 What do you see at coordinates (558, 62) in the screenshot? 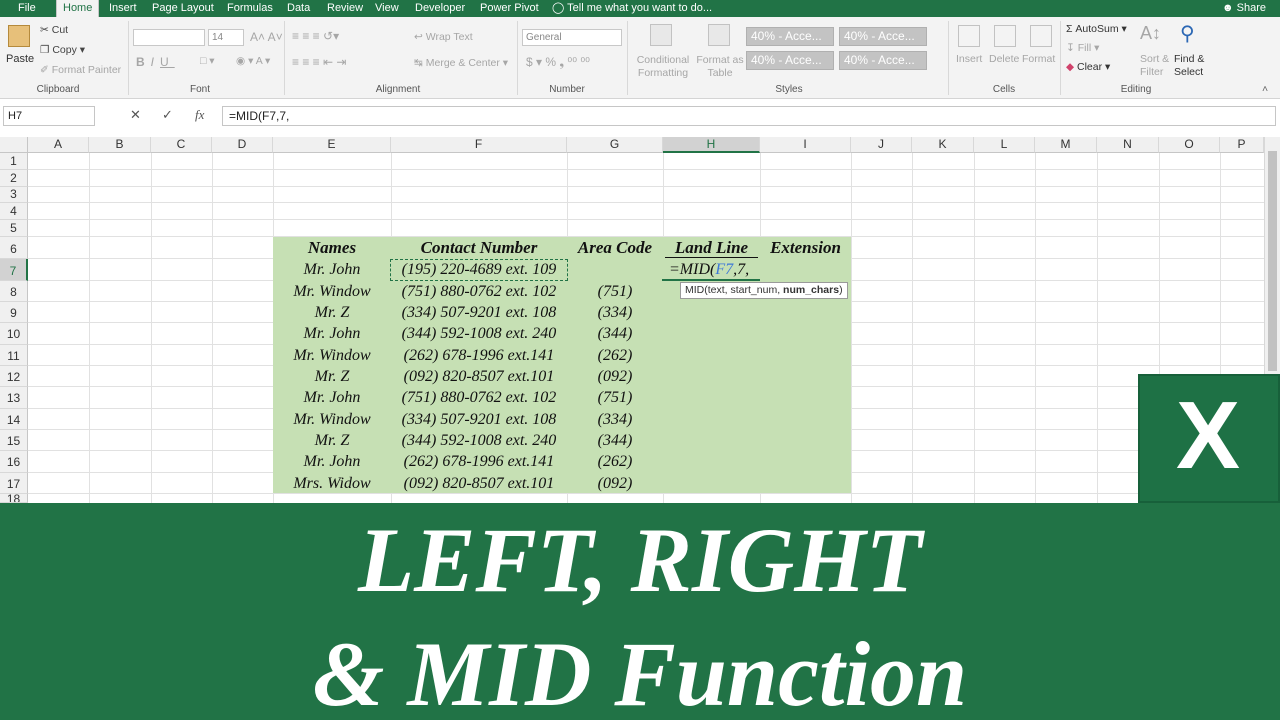
I see `number-format-icons: $ ▾ % ❟ ⁰⁰ ⁰⁰` at bounding box center [558, 62].